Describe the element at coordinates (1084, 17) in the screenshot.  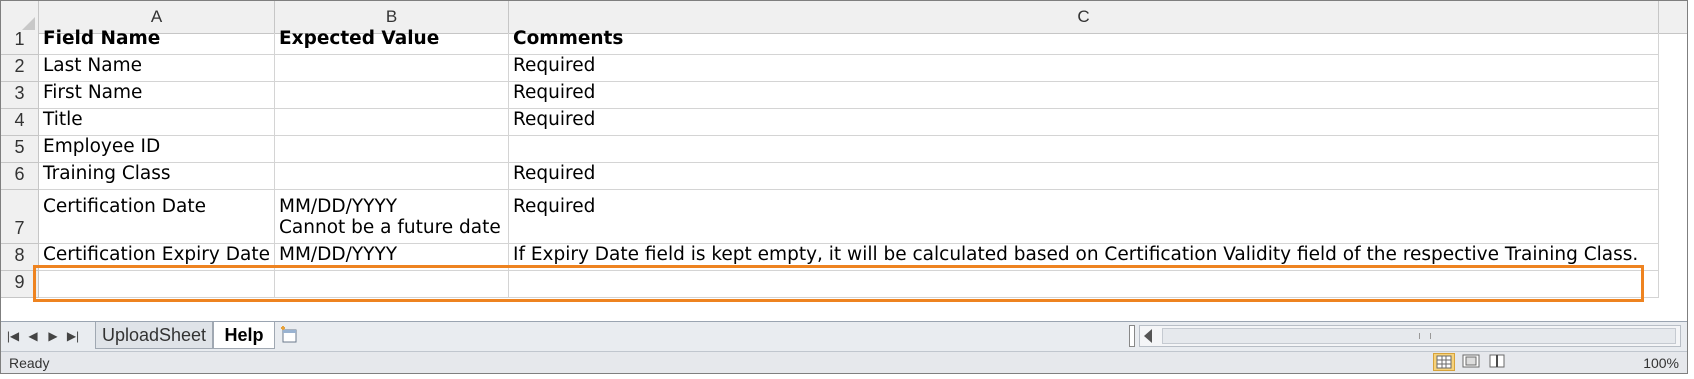
I see `column-header-c: C` at that location.